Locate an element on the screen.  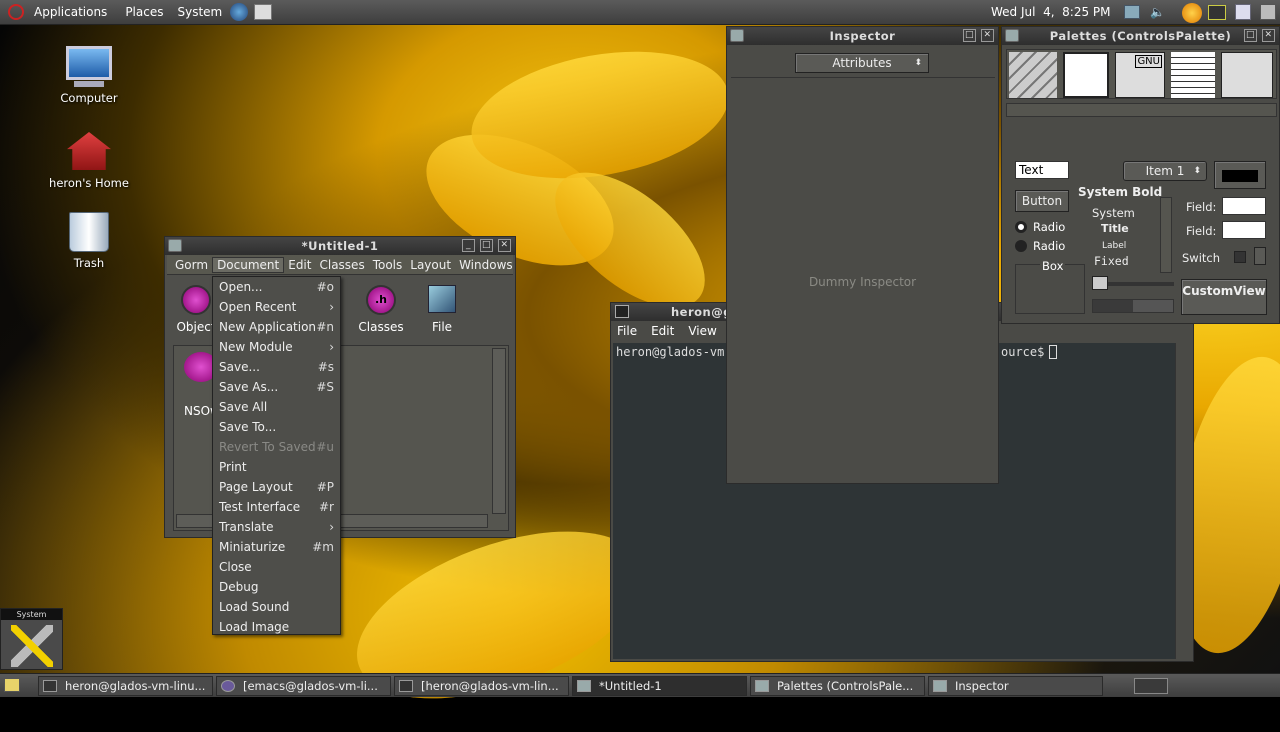
document-menu-item: Translate › is located at coordinates (276, 527).